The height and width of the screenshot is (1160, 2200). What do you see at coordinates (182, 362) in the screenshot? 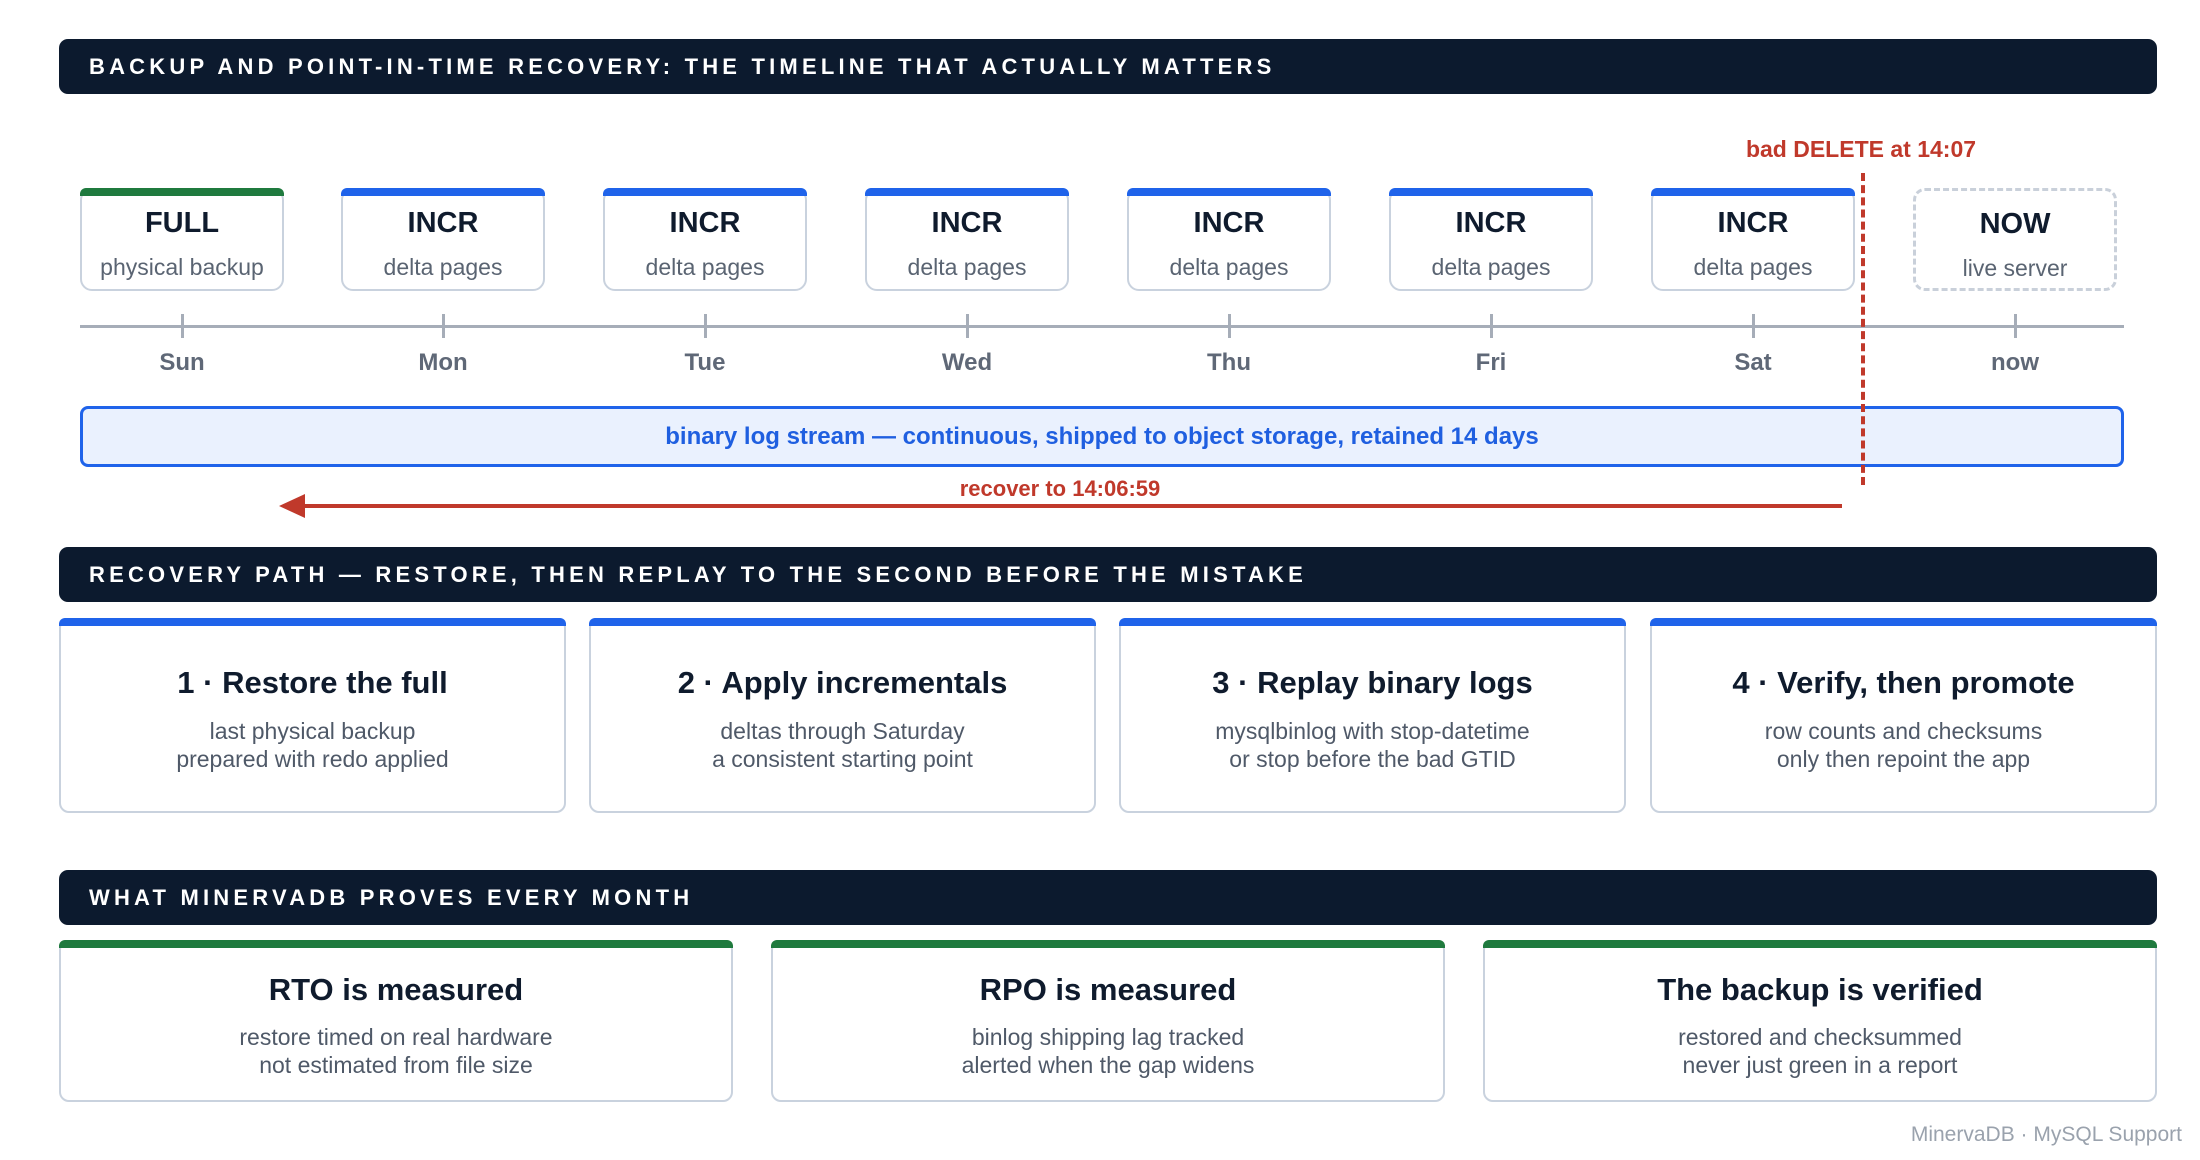
I see `day-label: Sun` at bounding box center [182, 362].